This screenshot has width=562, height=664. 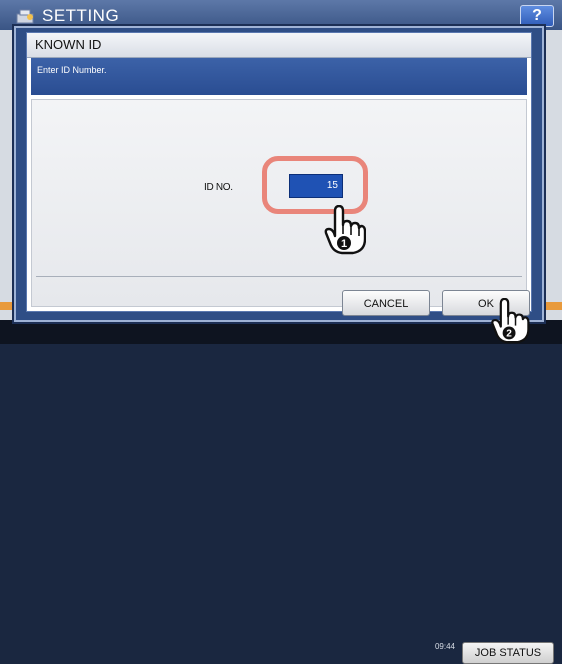 I want to click on content-divider, so click(x=279, y=276).